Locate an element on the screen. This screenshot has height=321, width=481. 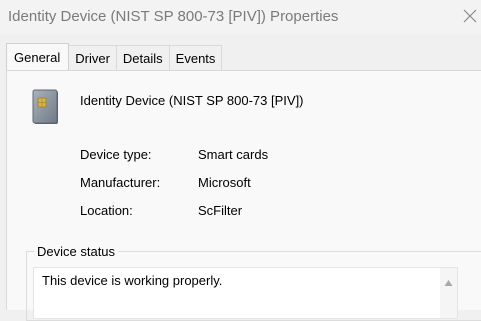
close-icon is located at coordinates (470, 16).